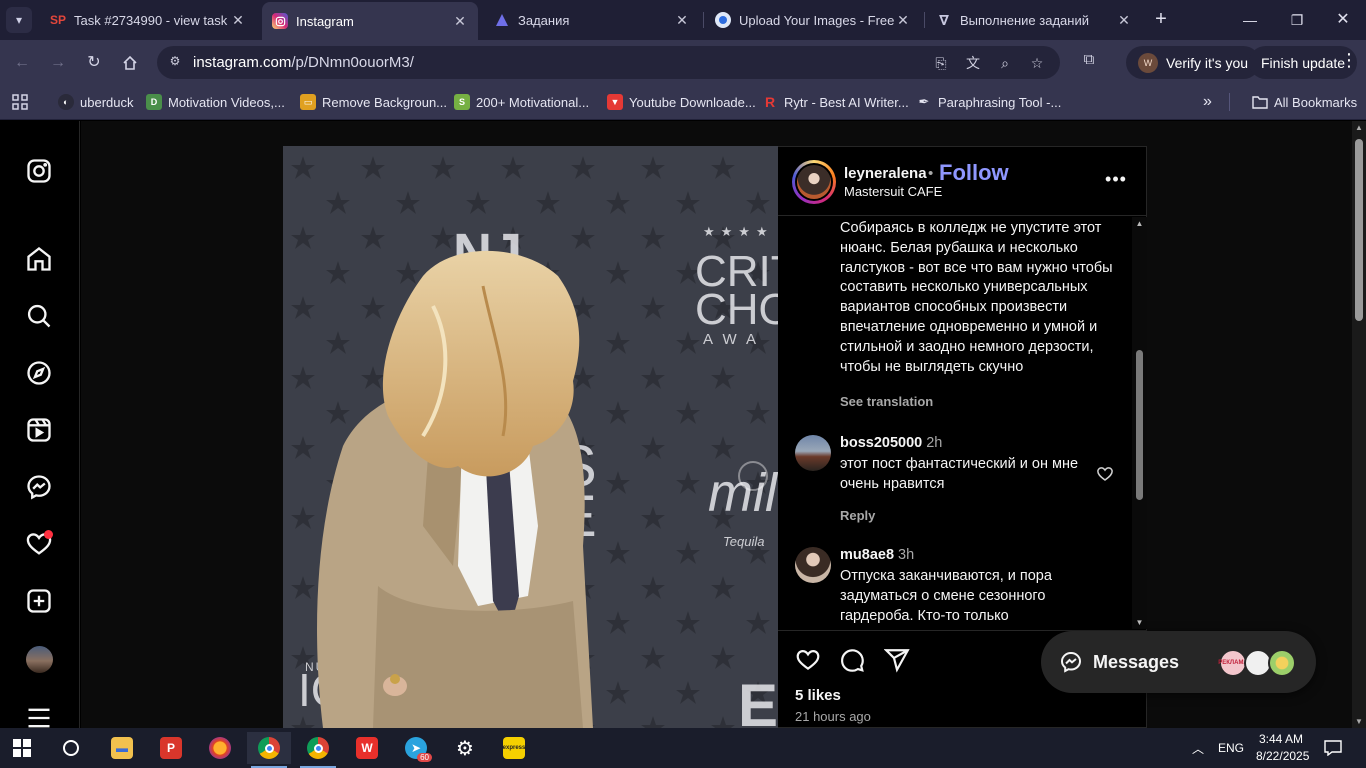 This screenshot has height=768, width=1366. What do you see at coordinates (1282, 748) in the screenshot?
I see `system-clock: 3:44 AM 8/22/2025` at bounding box center [1282, 748].